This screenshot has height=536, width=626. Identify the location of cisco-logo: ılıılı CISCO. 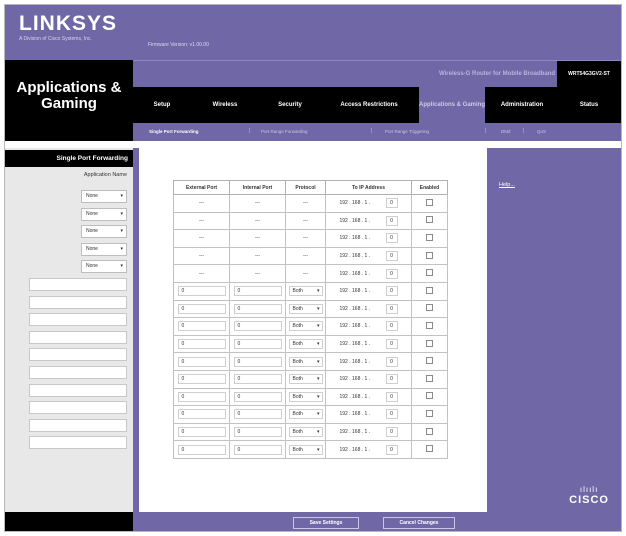
(589, 496).